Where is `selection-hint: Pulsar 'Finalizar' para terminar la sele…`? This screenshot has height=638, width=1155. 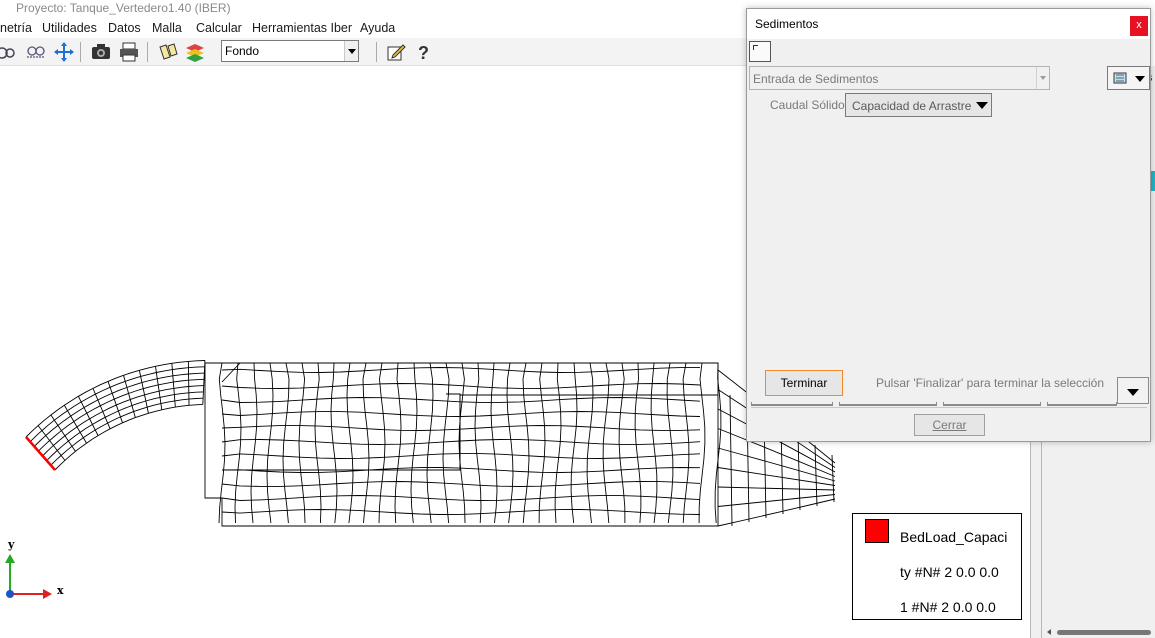
selection-hint: Pulsar 'Finalizar' para terminar la sele… is located at coordinates (990, 383).